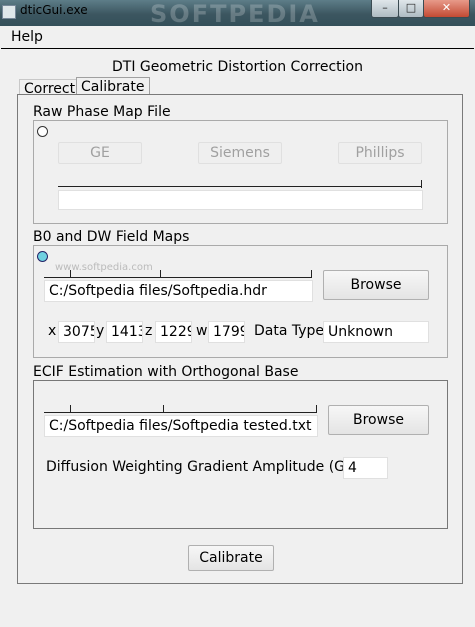 This screenshot has height=627, width=475. I want to click on z-input: 1229, so click(173, 332).